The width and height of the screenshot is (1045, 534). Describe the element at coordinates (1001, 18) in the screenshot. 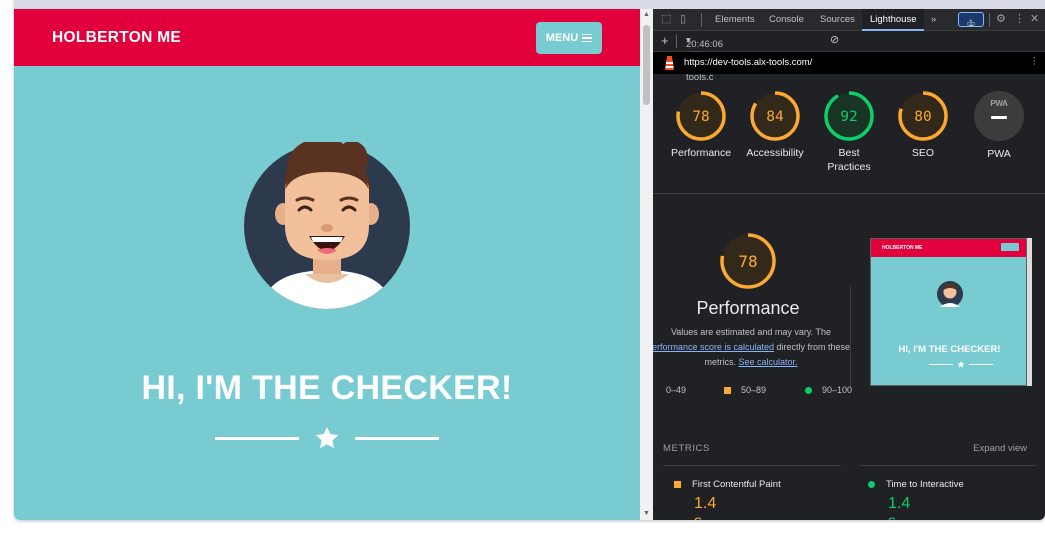

I see `settings-gear-icon: ⚙` at that location.